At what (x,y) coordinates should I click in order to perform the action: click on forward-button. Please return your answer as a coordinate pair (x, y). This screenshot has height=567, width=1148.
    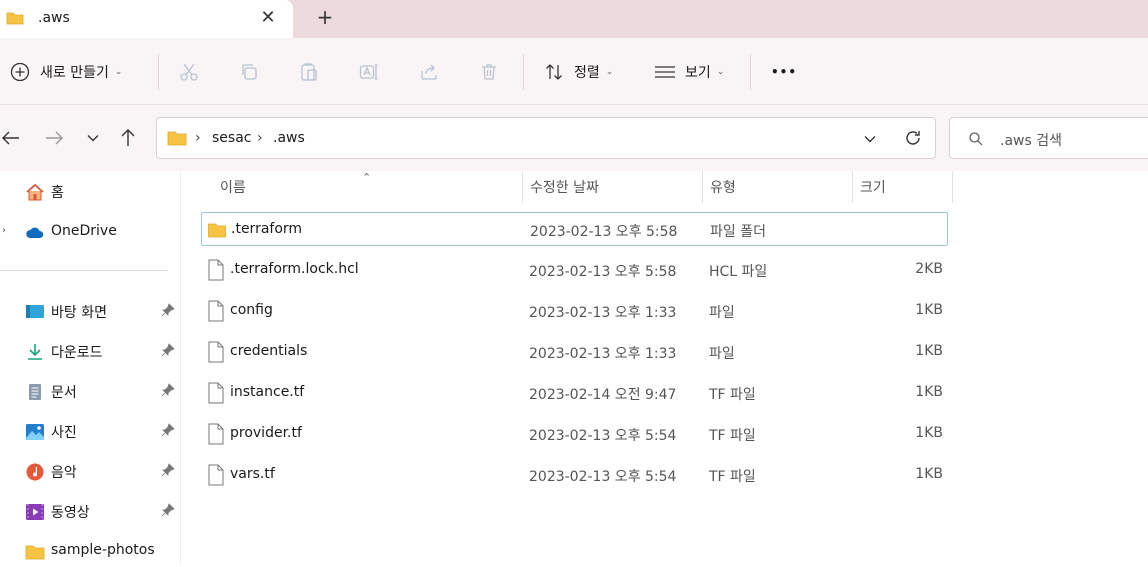
    Looking at the image, I should click on (54, 138).